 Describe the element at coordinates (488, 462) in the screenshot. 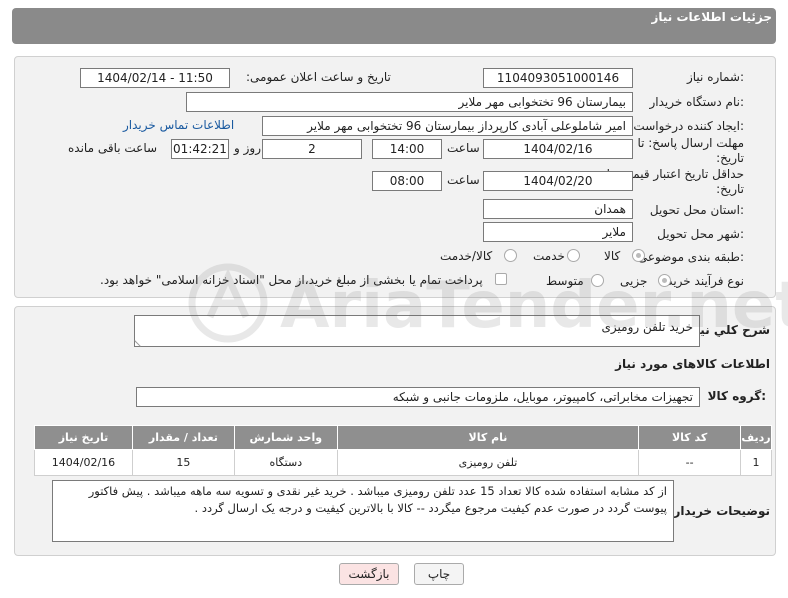

I see `row-name-cell: تلفن رومیزی` at that location.